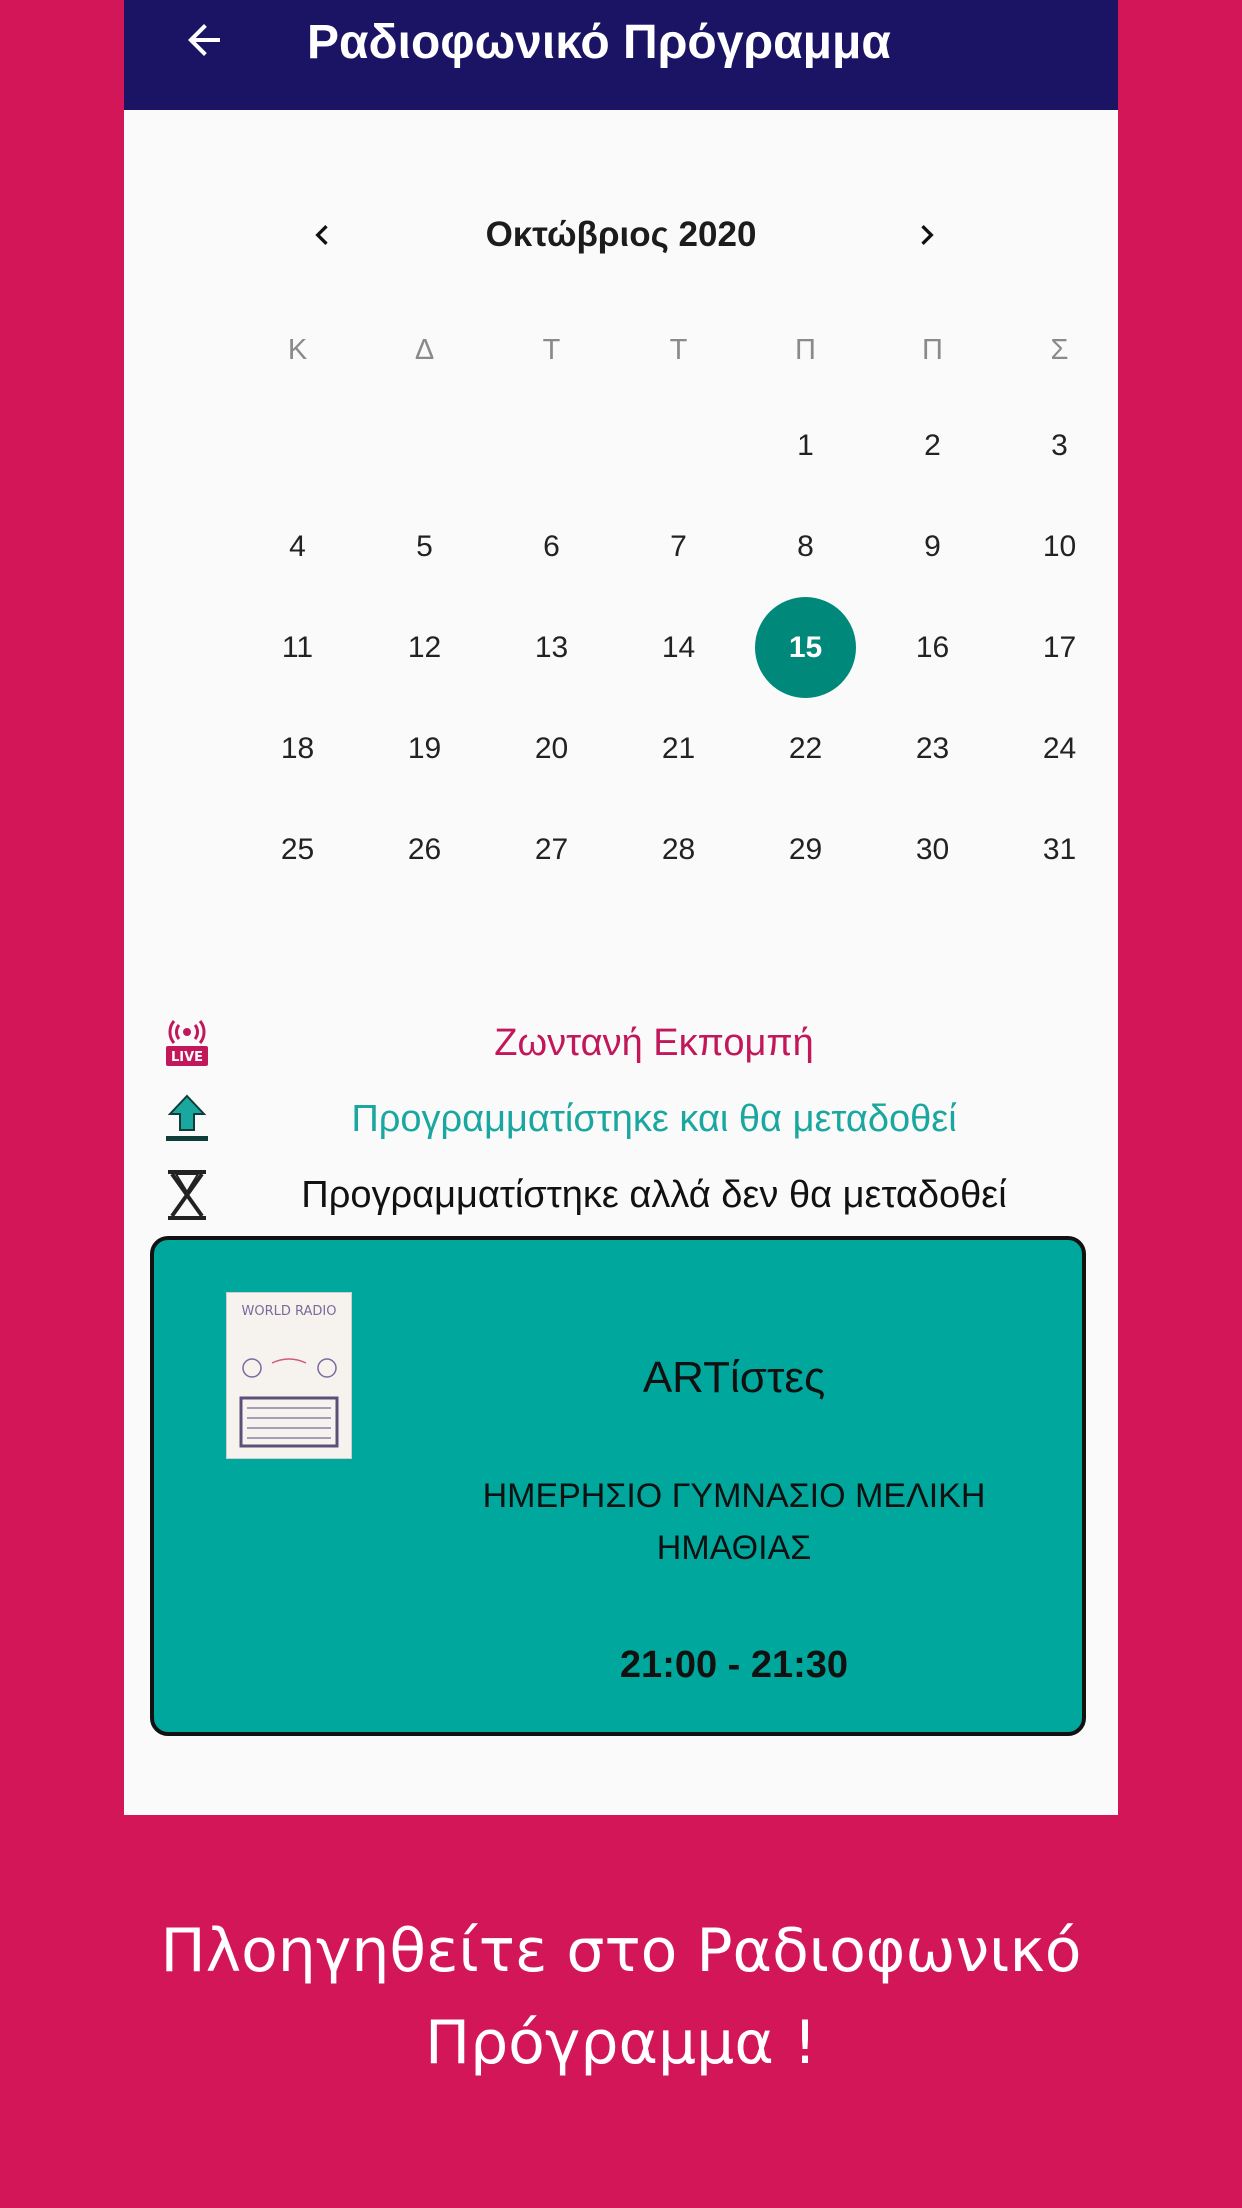 The image size is (1242, 2208). Describe the element at coordinates (1059, 350) in the screenshot. I see `weekday-label: Σ` at that location.